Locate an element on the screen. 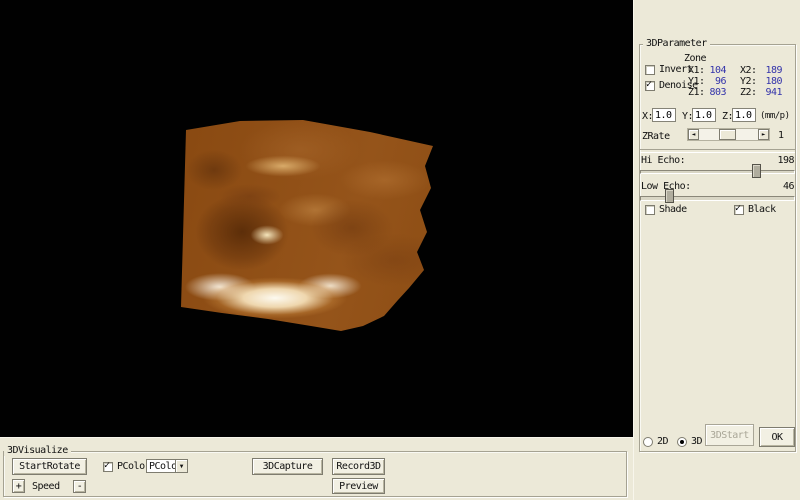 The width and height of the screenshot is (800, 500). scroll-right-icon: ► is located at coordinates (763, 134).